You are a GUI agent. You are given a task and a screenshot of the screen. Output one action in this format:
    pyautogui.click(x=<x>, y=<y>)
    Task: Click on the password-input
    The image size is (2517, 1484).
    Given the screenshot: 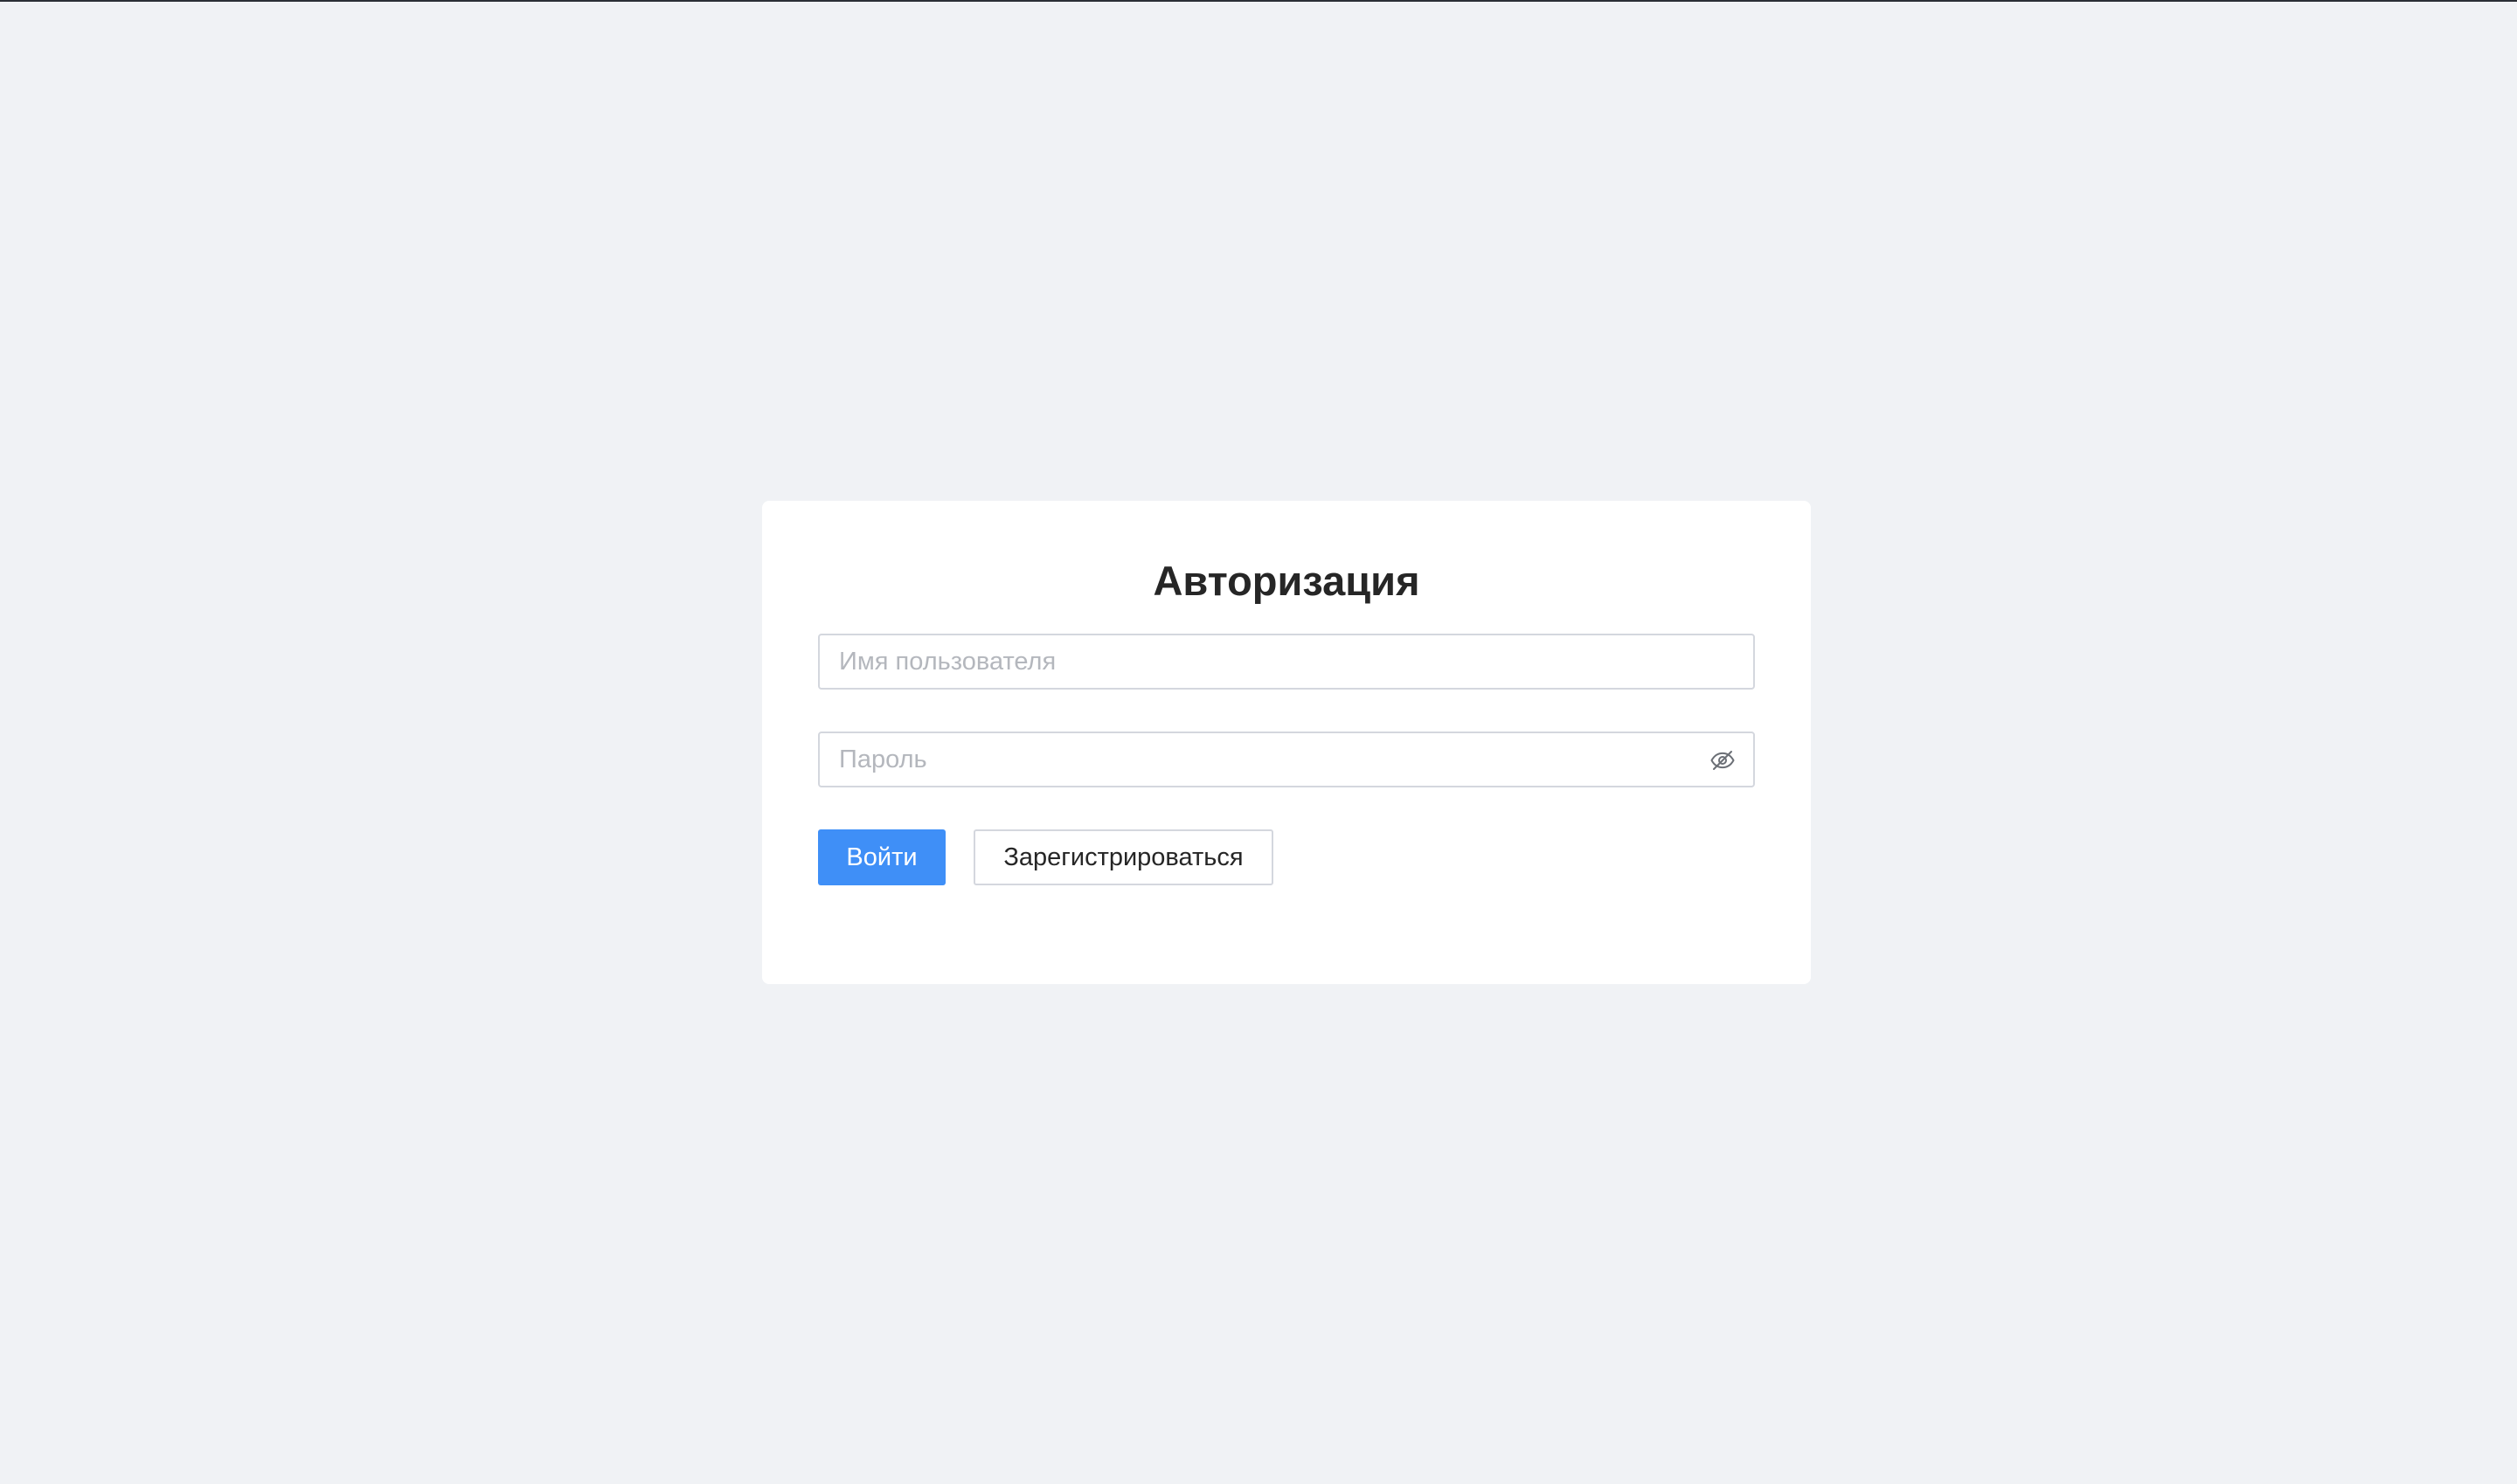 What is the action you would take?
    pyautogui.click(x=1286, y=759)
    